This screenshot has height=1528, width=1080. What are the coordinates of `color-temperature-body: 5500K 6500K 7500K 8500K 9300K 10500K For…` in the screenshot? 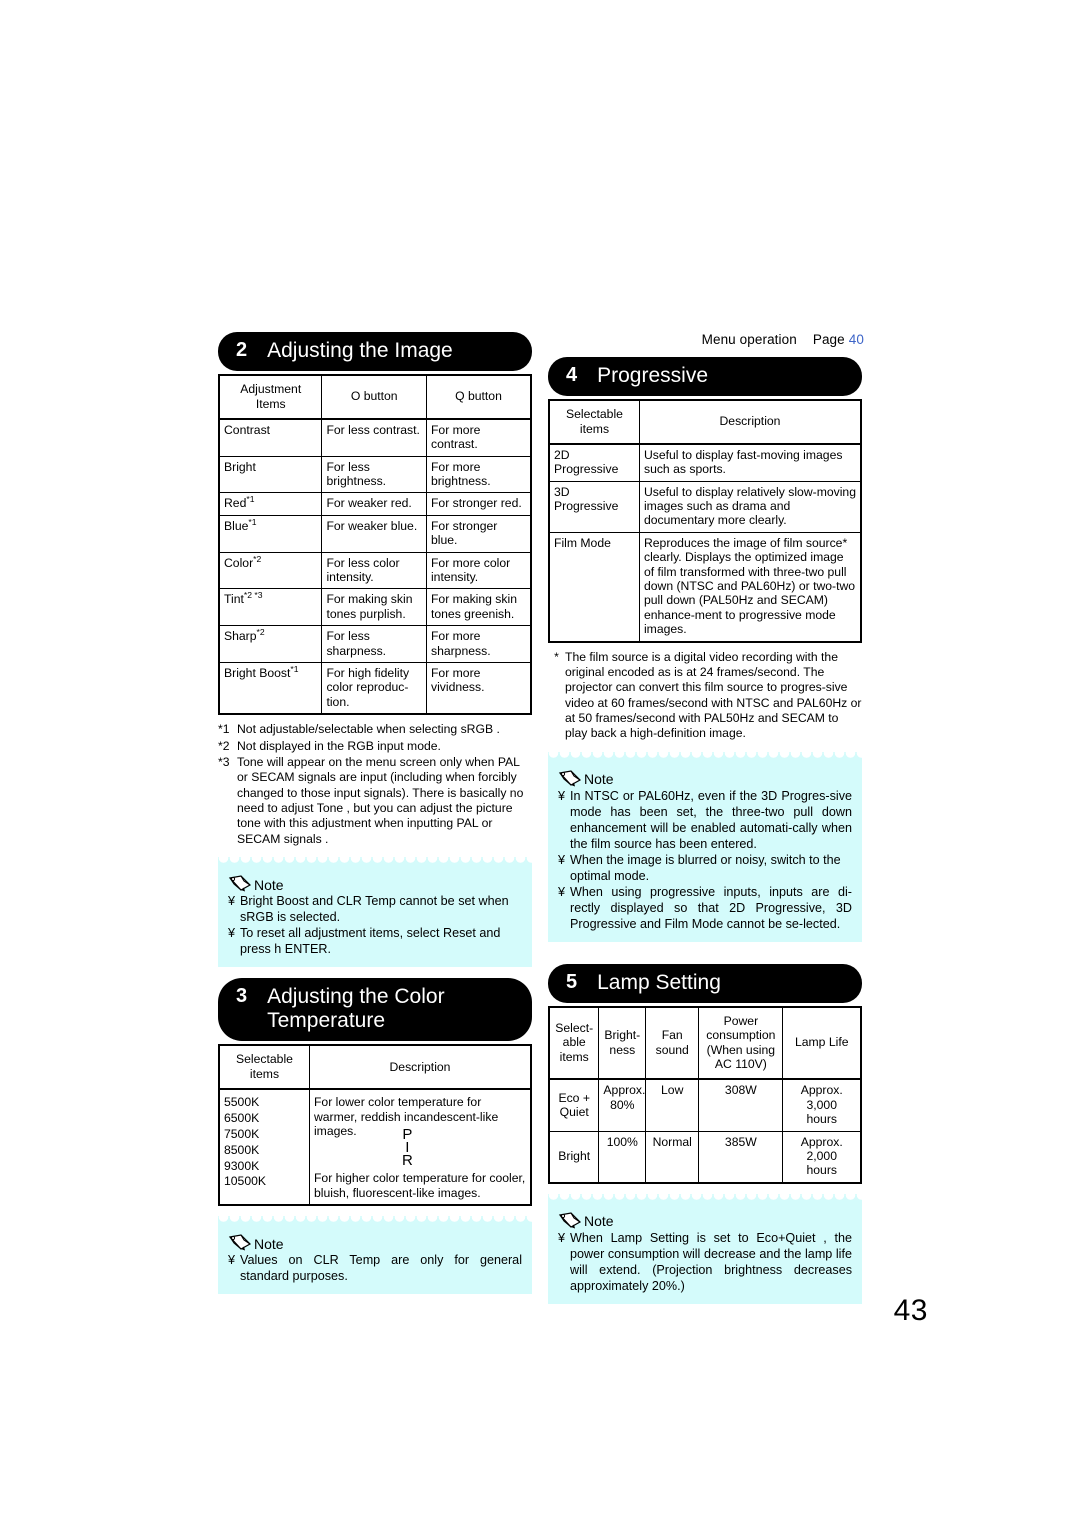 It's located at (375, 1147).